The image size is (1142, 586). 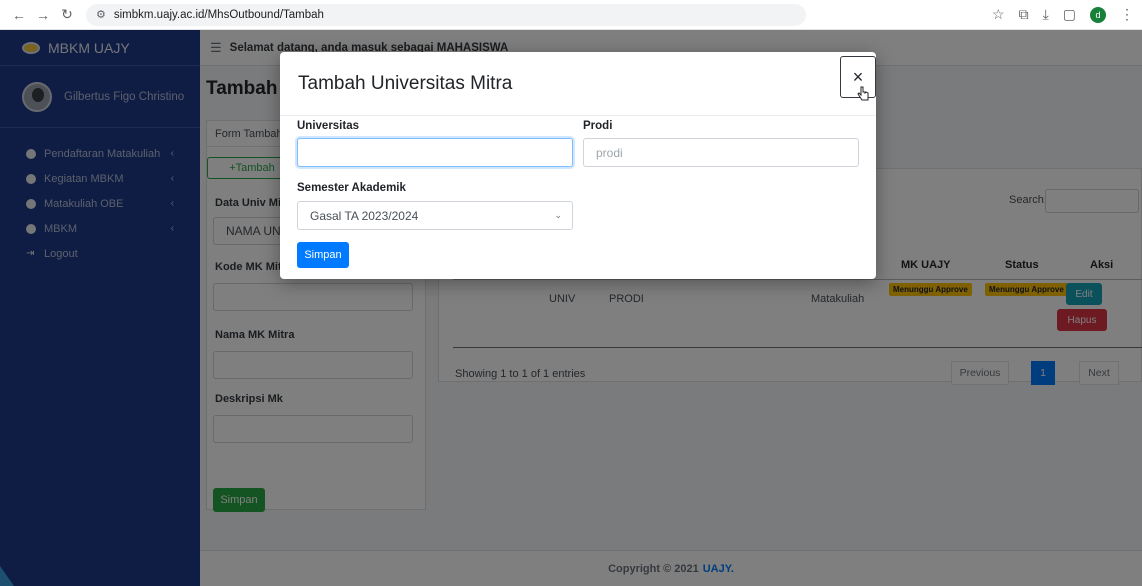 I want to click on hand-cursor-icon, so click(x=863, y=93).